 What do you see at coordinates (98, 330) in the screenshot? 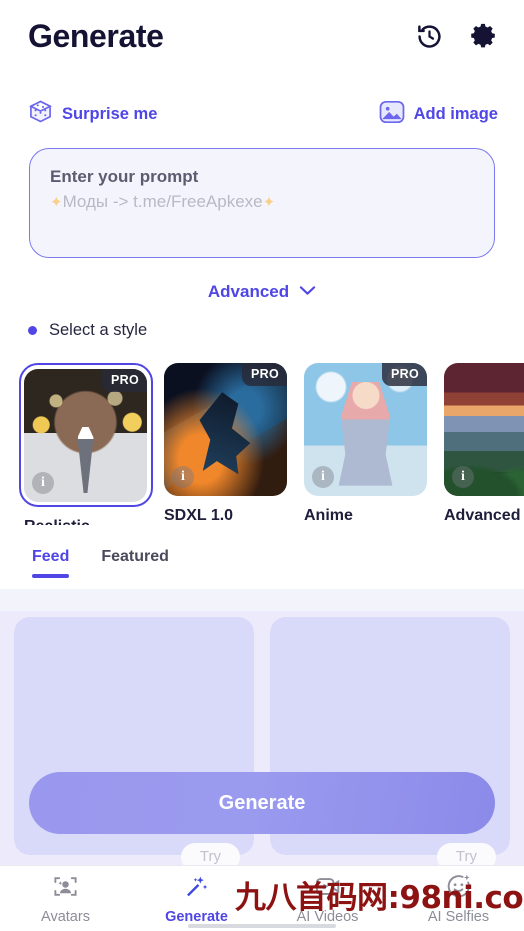
I see `style-section-label: Select a style` at bounding box center [98, 330].